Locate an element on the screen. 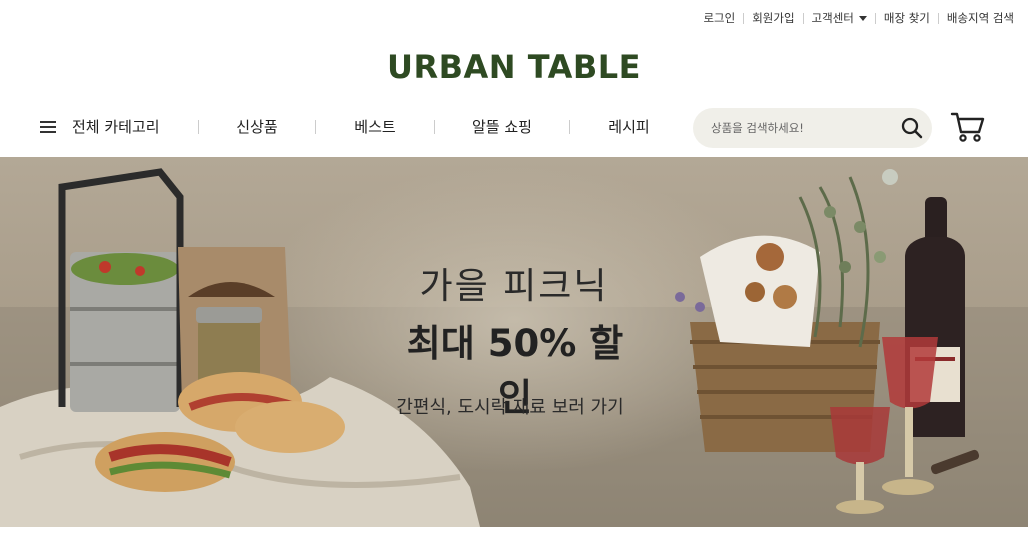 This screenshot has width=1028, height=554. banner-title: 가을 피크닉 is located at coordinates (514, 286).